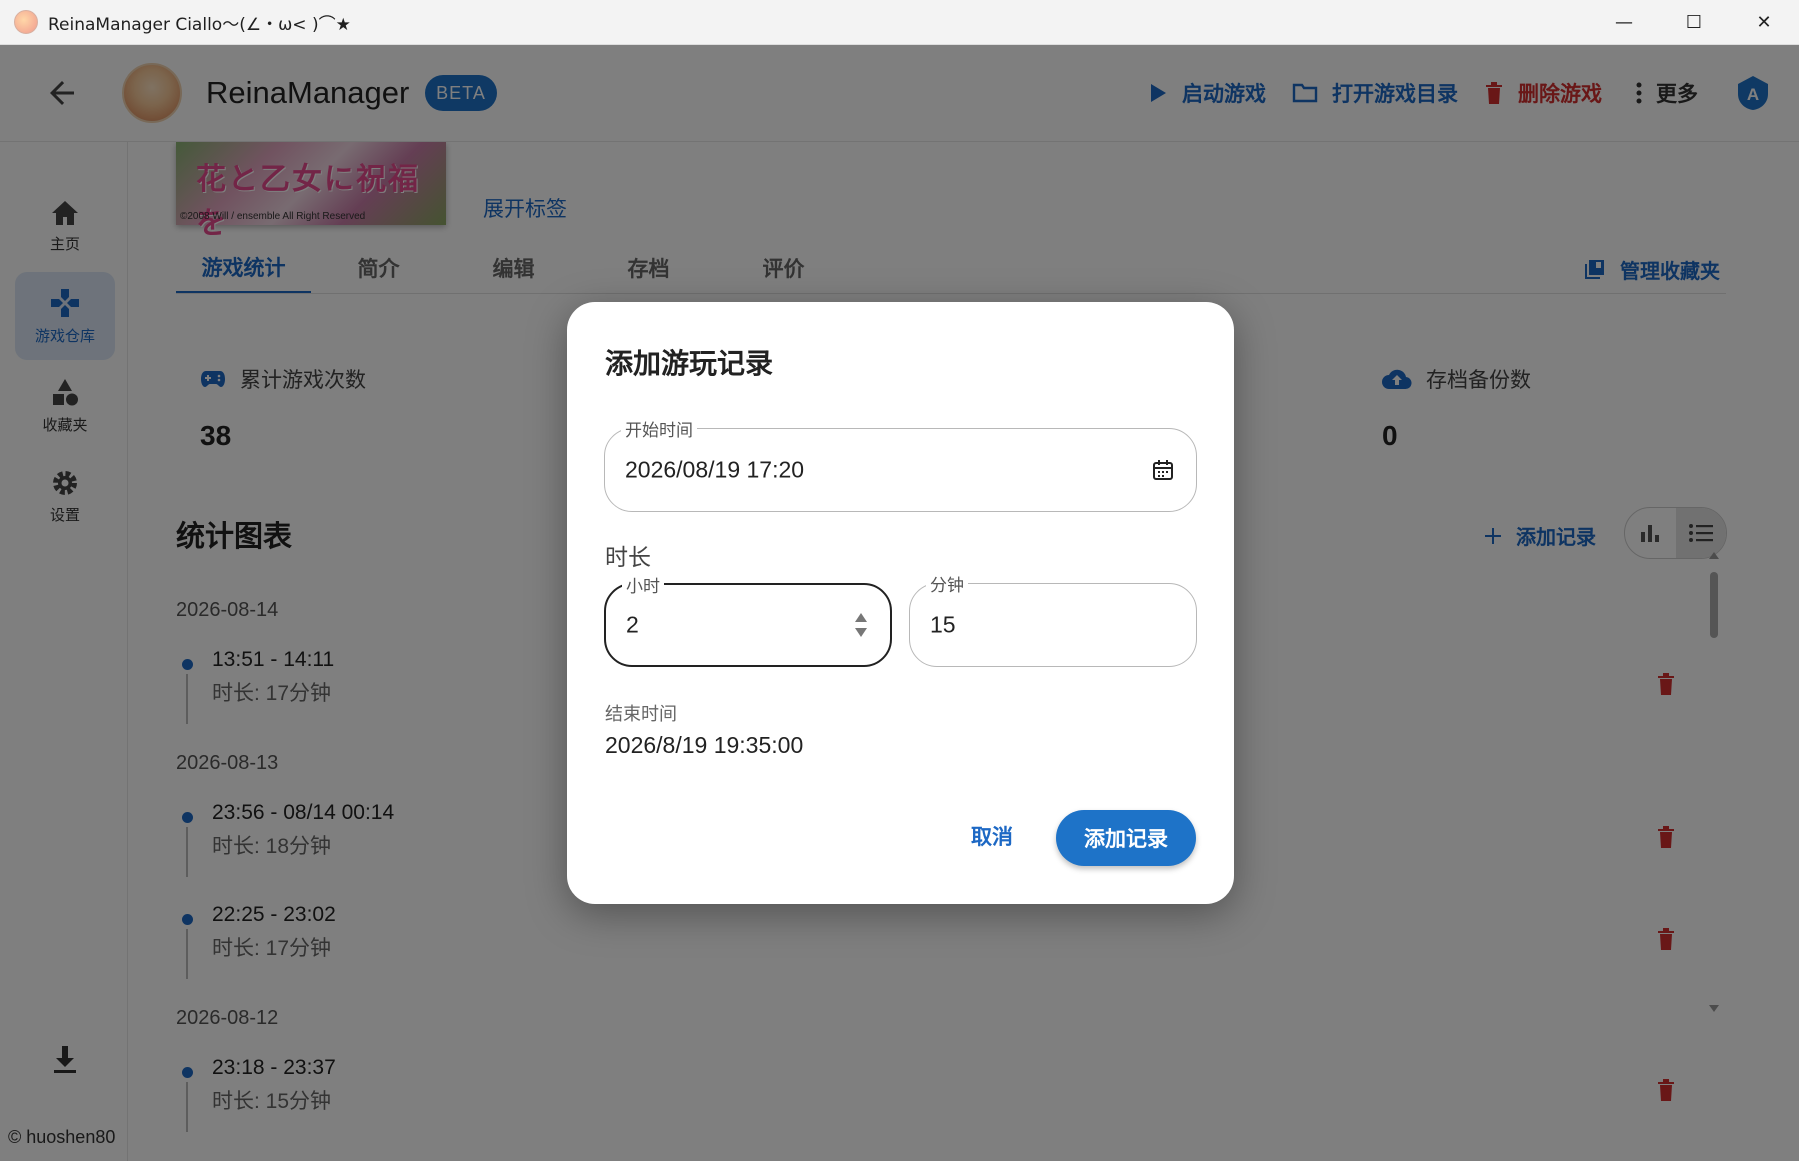 The image size is (1799, 1161). Describe the element at coordinates (704, 745) in the screenshot. I see `end-time-value: 2026/8/19 19:35:00` at that location.